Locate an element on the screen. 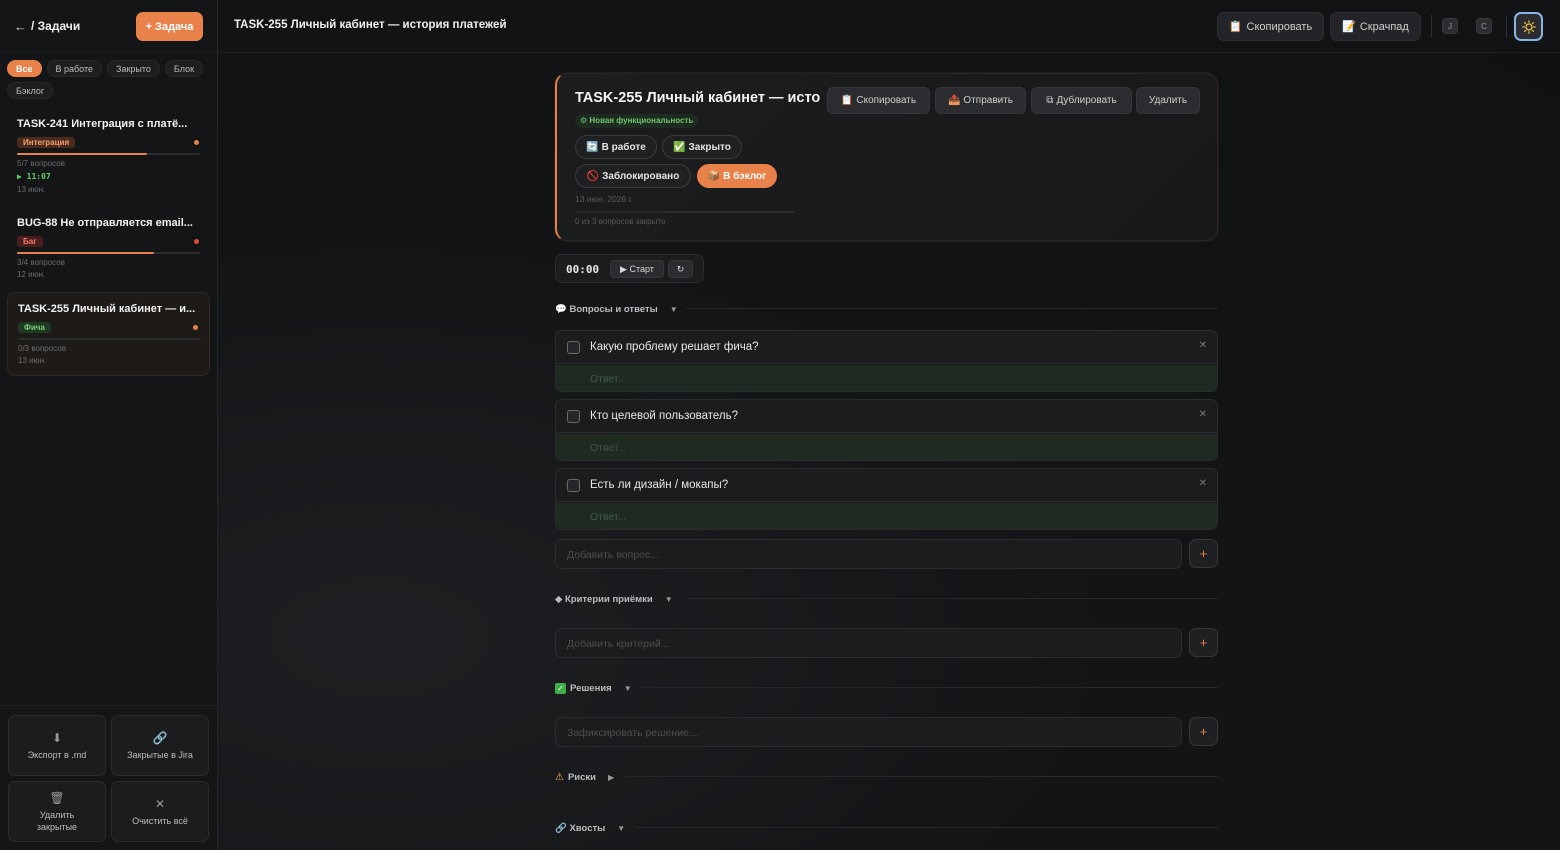 This screenshot has width=1560, height=850. timer-reset-button: ↻ is located at coordinates (680, 269).